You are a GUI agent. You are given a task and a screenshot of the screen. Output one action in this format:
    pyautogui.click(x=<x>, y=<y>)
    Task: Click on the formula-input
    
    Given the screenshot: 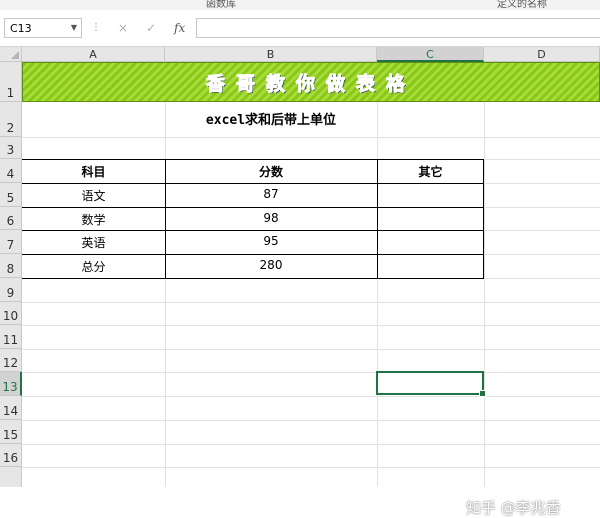 What is the action you would take?
    pyautogui.click(x=398, y=28)
    